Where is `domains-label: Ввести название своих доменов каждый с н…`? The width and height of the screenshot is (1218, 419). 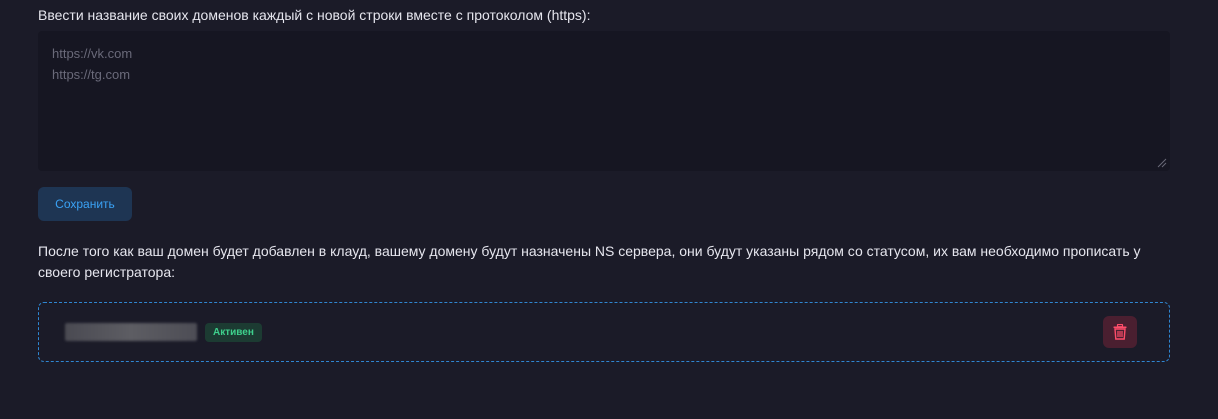
domains-label: Ввести название своих доменов каждый с н… is located at coordinates (314, 15).